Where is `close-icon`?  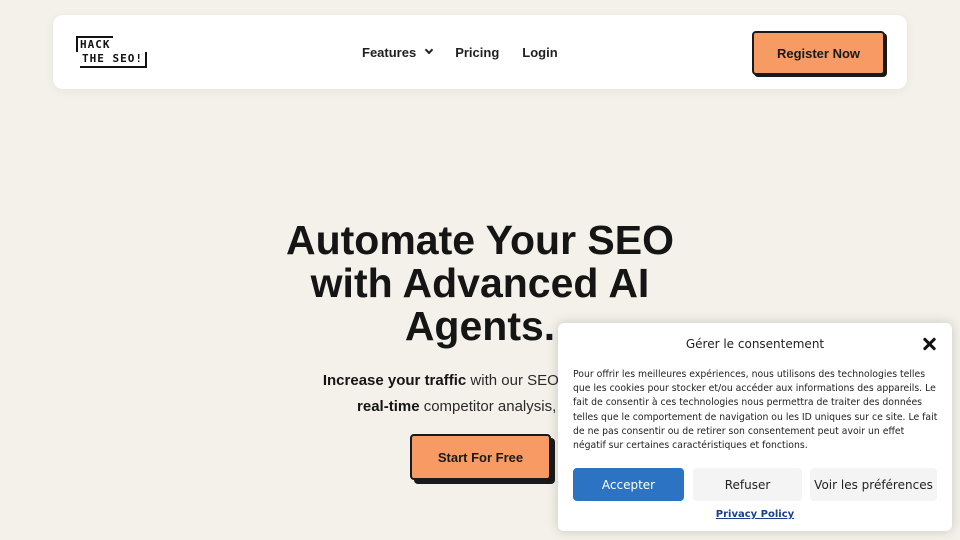
close-icon is located at coordinates (929, 344).